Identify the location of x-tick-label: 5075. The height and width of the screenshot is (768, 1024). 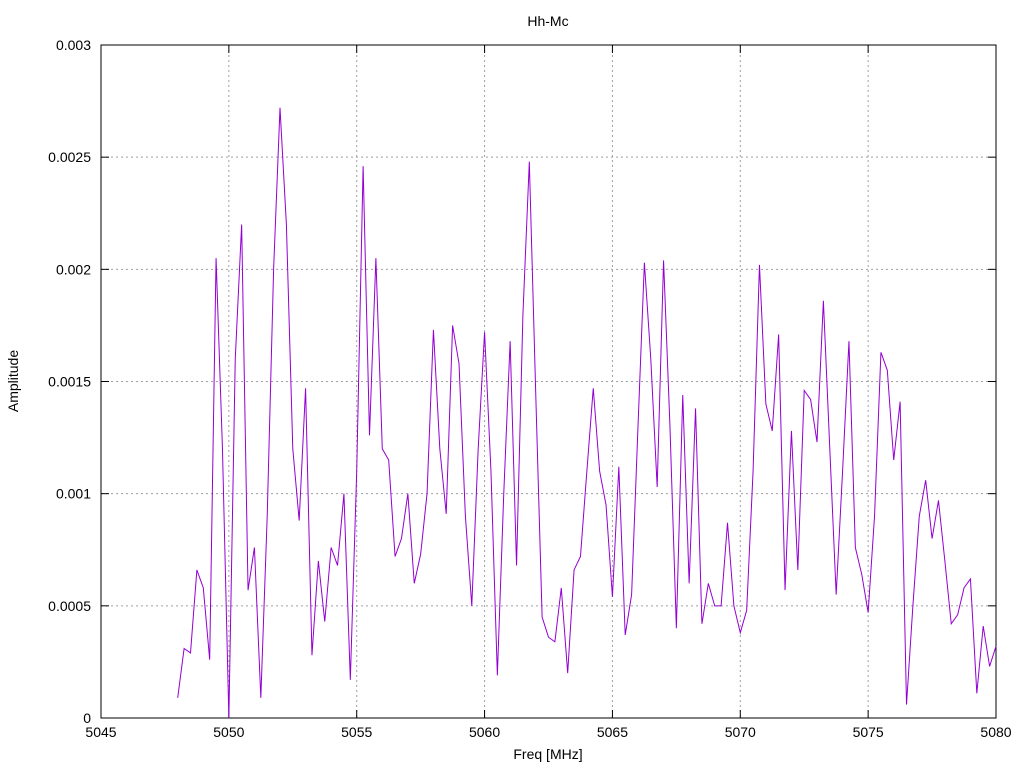
(868, 732).